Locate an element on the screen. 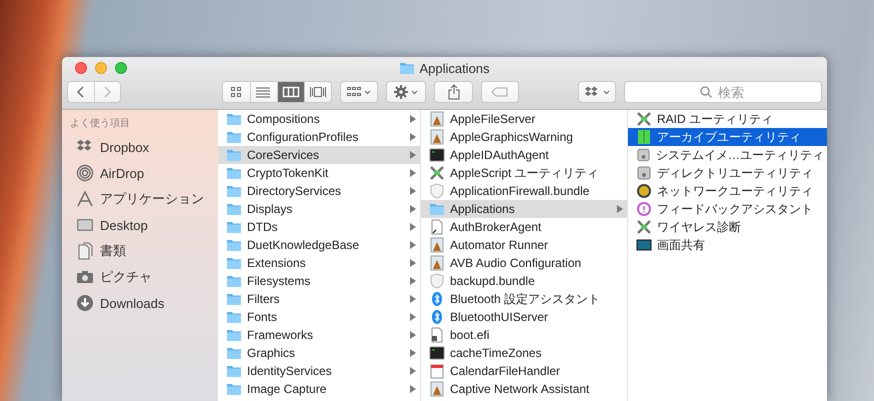 The height and width of the screenshot is (401, 874). sidebar-item: Dropbox is located at coordinates (144, 147).